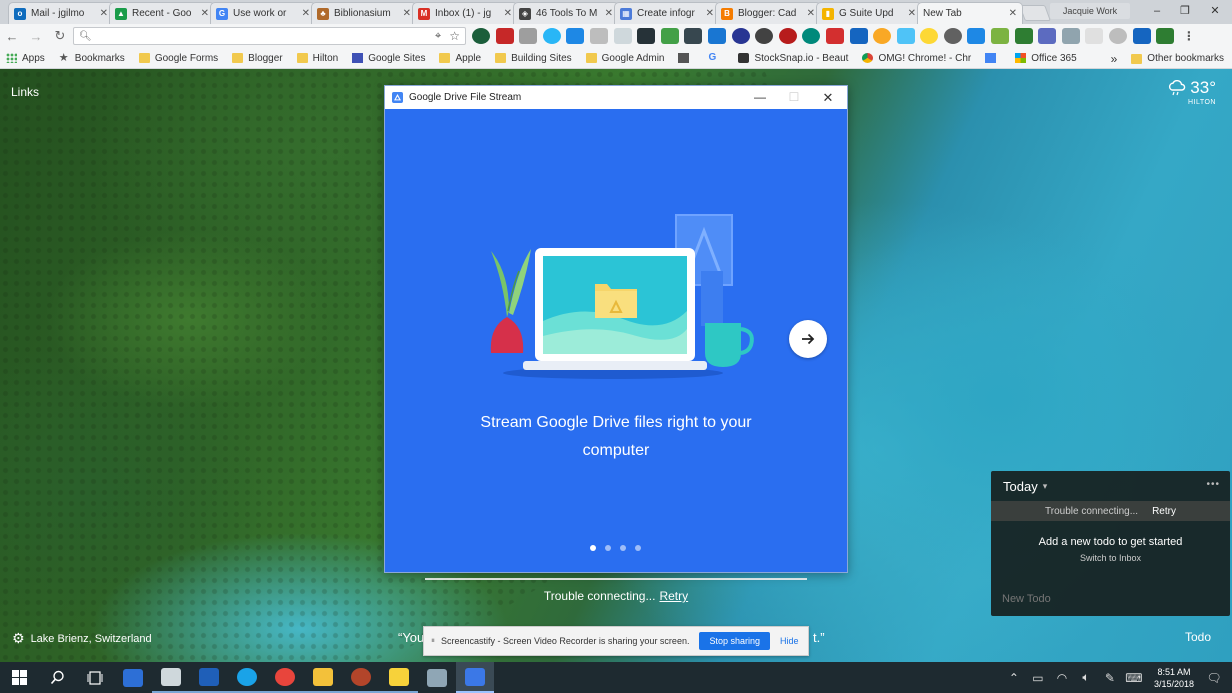 This screenshot has width=1232, height=693. Describe the element at coordinates (1213, 484) in the screenshot. I see `more-options-icon: •••` at that location.